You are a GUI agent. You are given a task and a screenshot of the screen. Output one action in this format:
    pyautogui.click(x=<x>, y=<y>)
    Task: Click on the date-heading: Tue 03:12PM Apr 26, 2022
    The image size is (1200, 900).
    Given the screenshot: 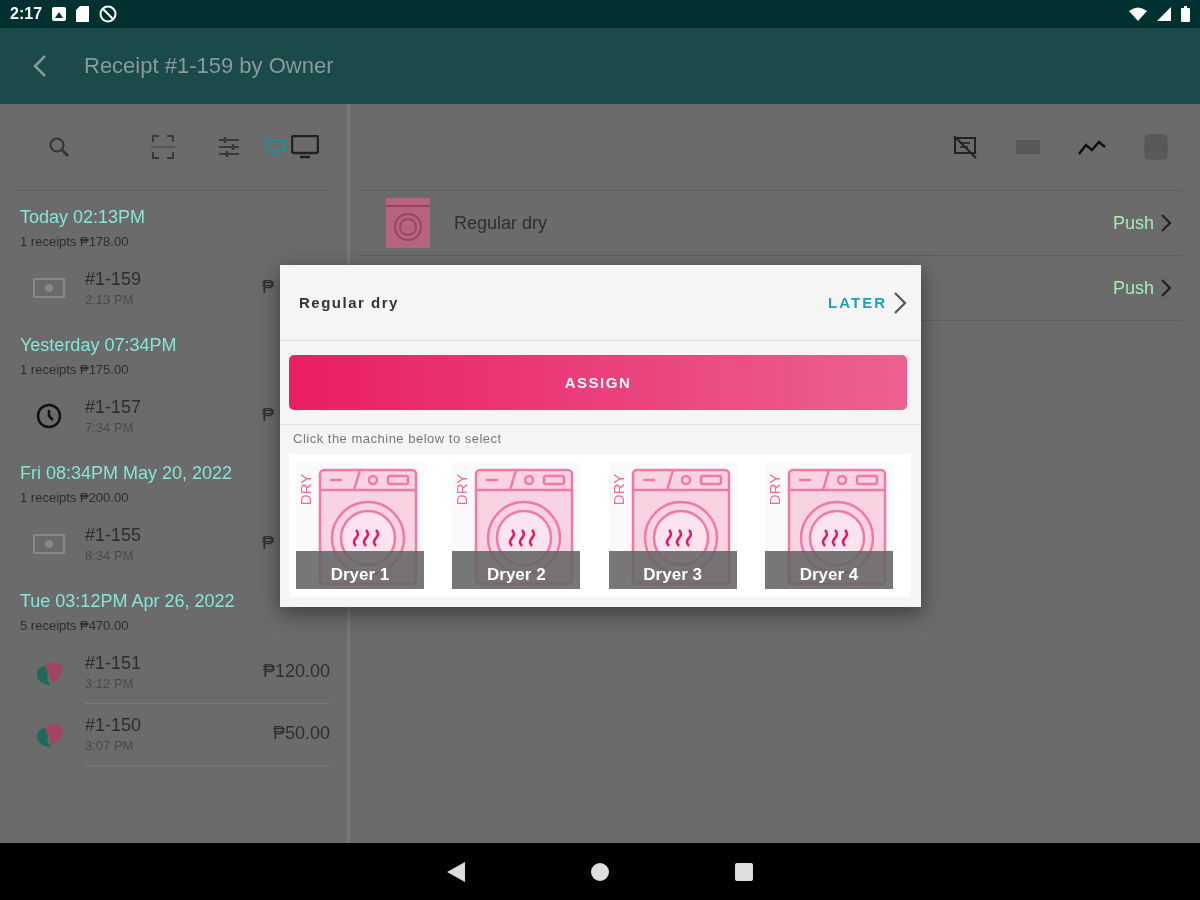 What is the action you would take?
    pyautogui.click(x=127, y=601)
    